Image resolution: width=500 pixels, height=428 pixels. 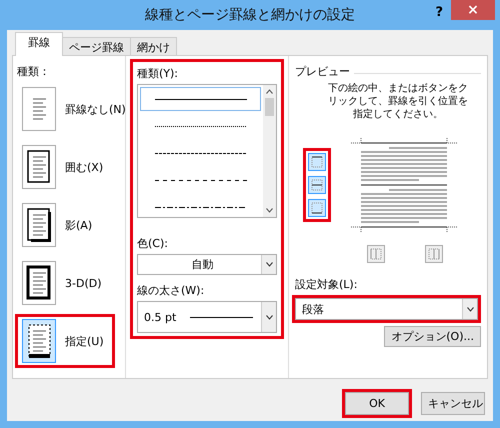 What do you see at coordinates (207, 264) in the screenshot?
I see `color-dropdown: 自動` at bounding box center [207, 264].